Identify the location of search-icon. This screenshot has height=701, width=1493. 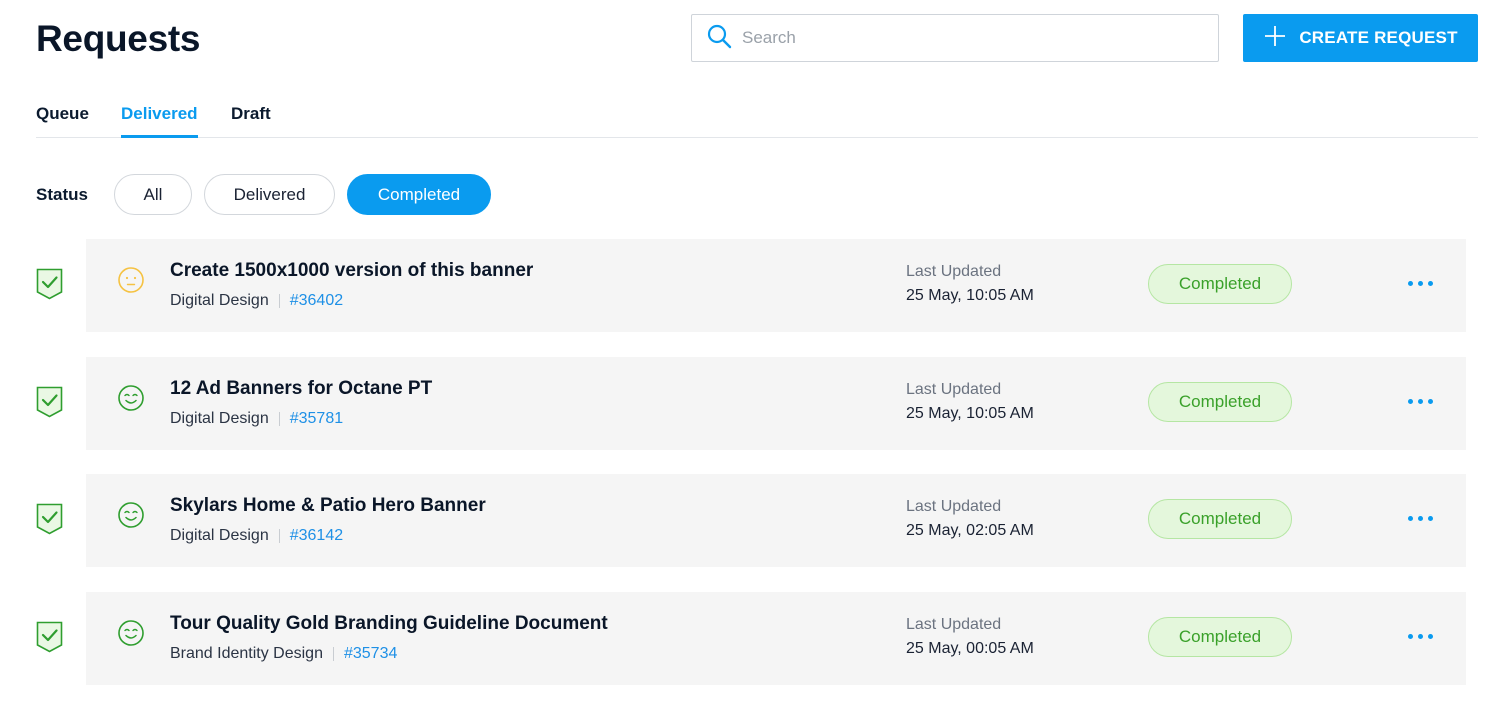
(719, 38).